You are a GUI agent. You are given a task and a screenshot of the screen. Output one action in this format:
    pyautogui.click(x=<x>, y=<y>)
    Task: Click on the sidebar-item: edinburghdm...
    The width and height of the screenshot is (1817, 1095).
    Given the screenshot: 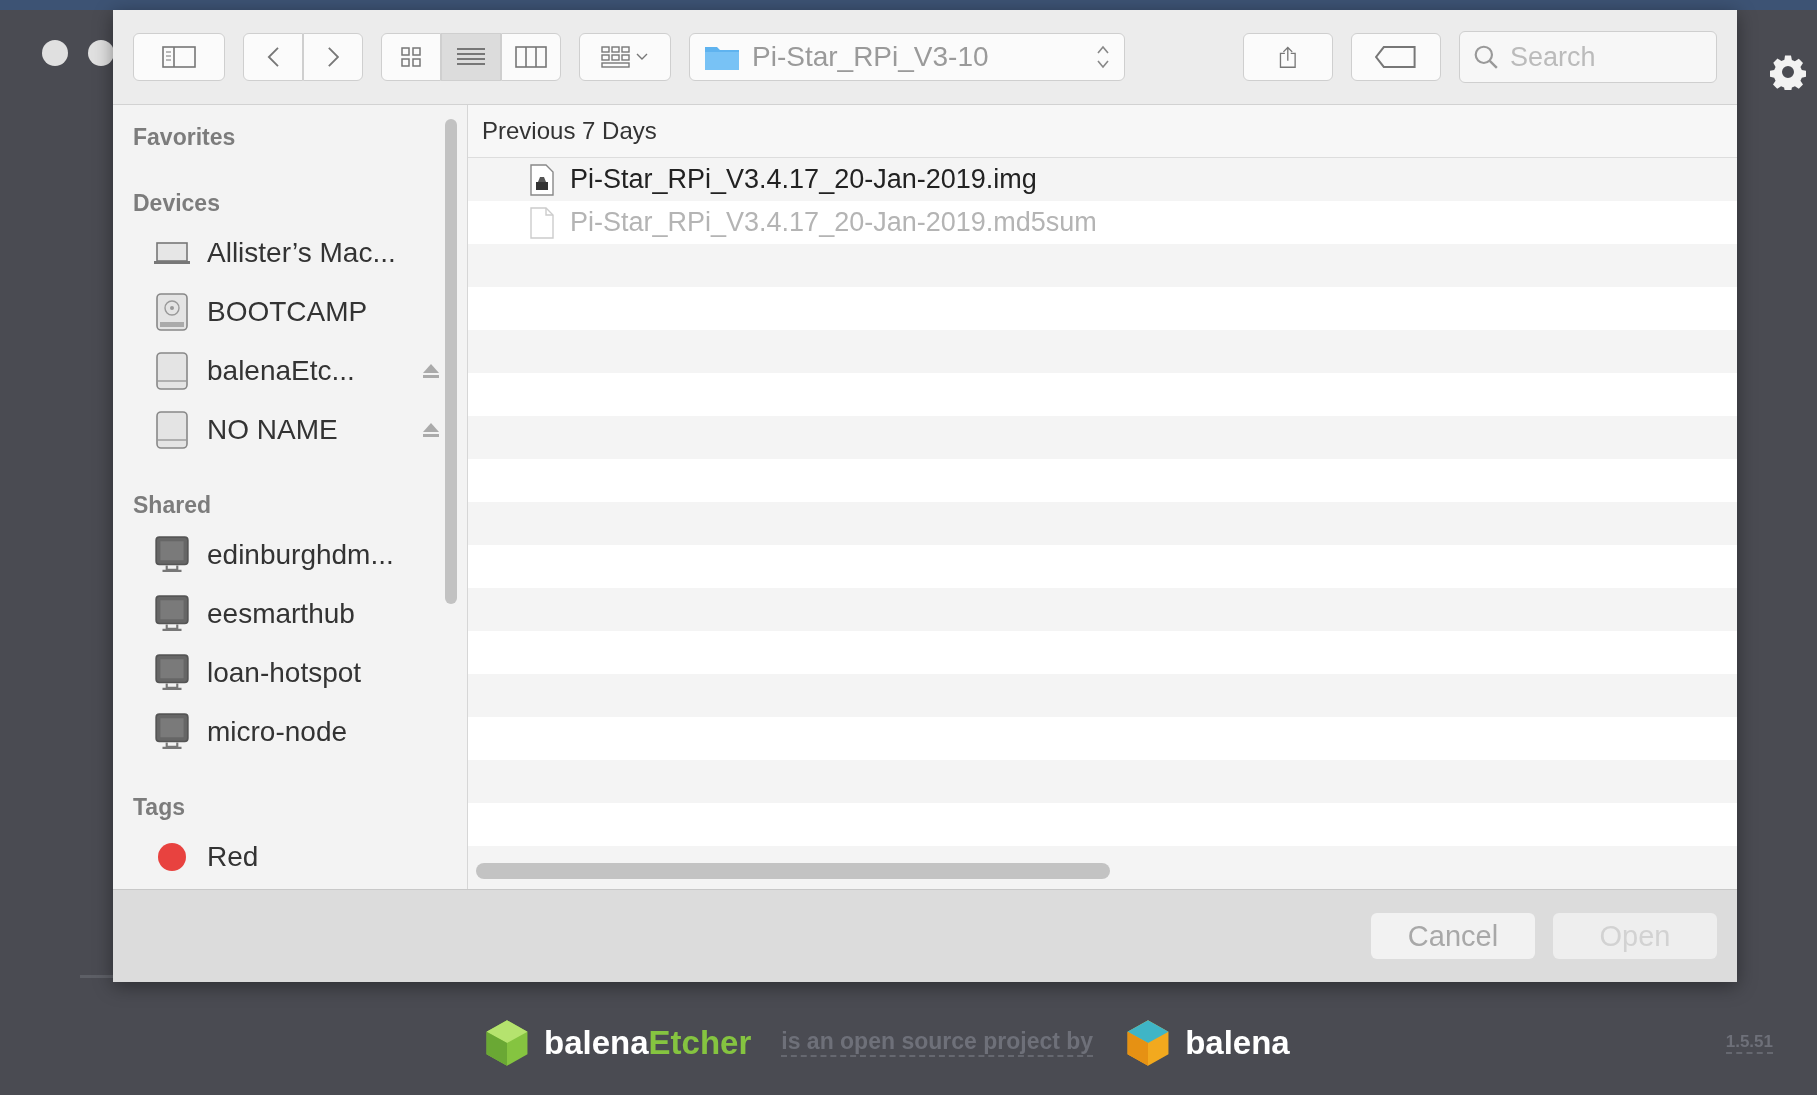 What is the action you would take?
    pyautogui.click(x=300, y=554)
    